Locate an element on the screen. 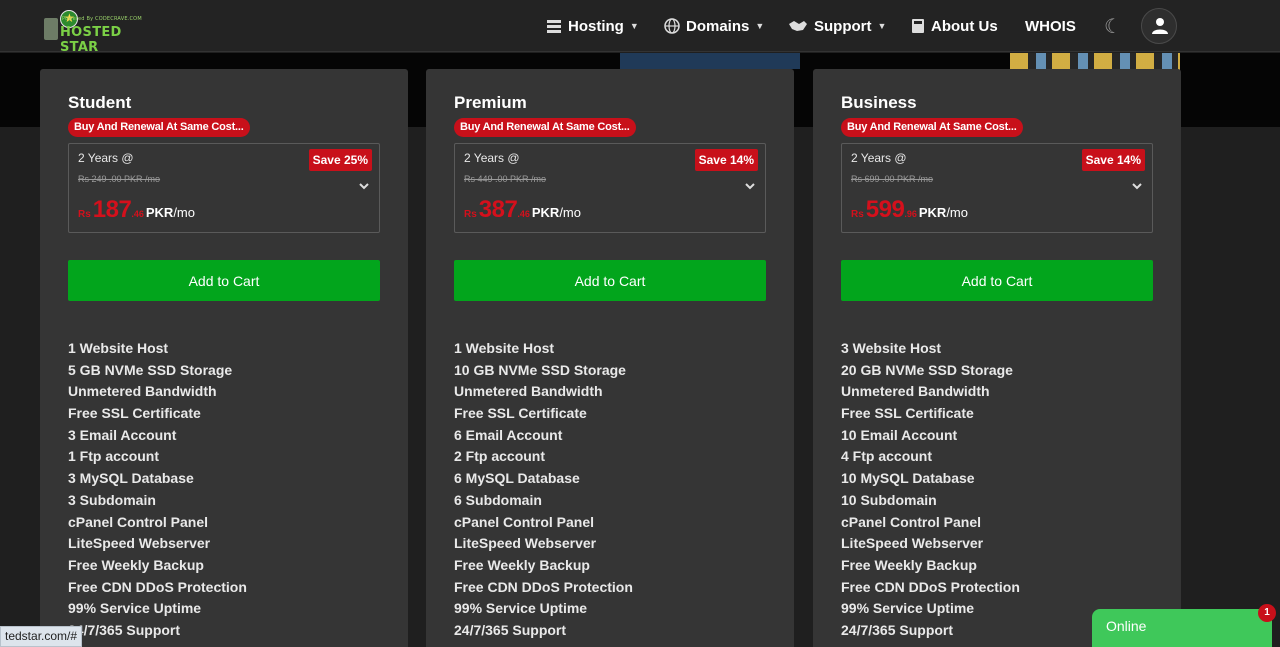  plan-name: Premium is located at coordinates (490, 102).